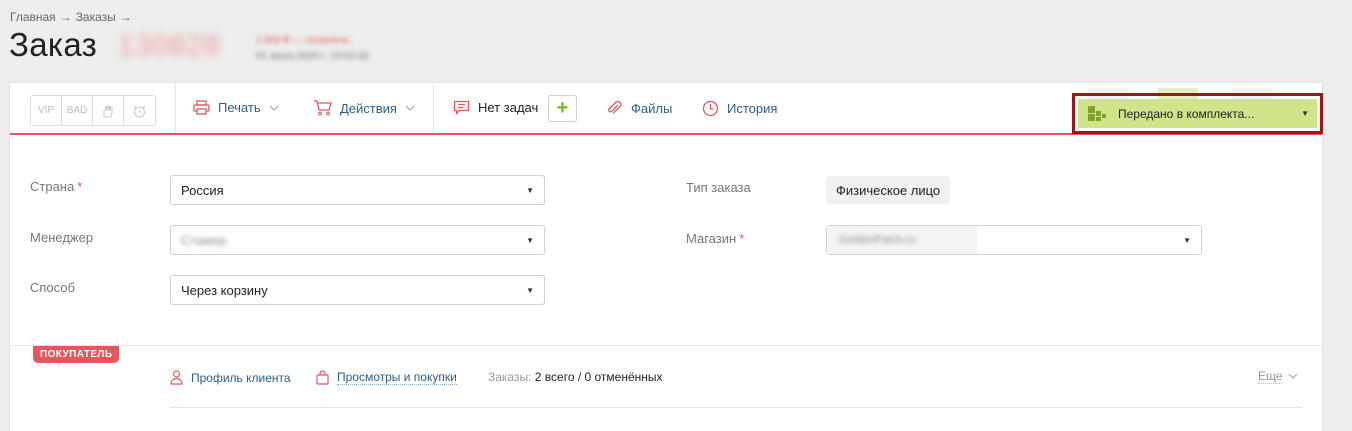 Image resolution: width=1352 pixels, height=431 pixels. What do you see at coordinates (1270, 376) in the screenshot?
I see `more-label: Еще` at bounding box center [1270, 376].